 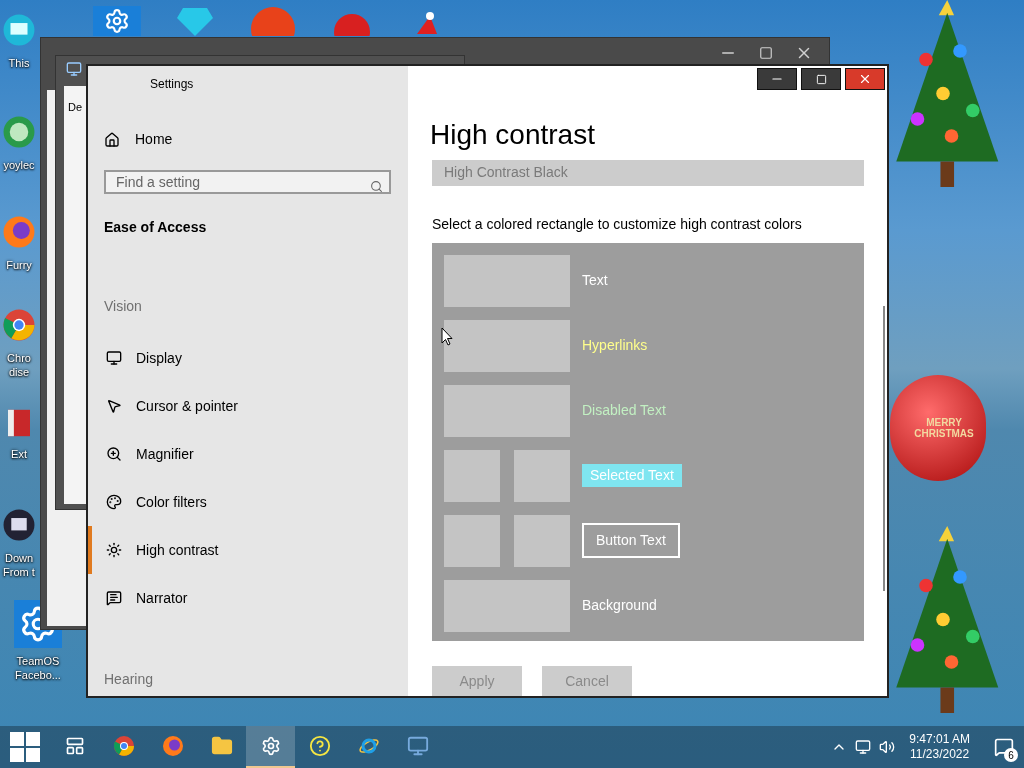 What do you see at coordinates (129, 679) in the screenshot?
I see `section-header: Hearing` at bounding box center [129, 679].